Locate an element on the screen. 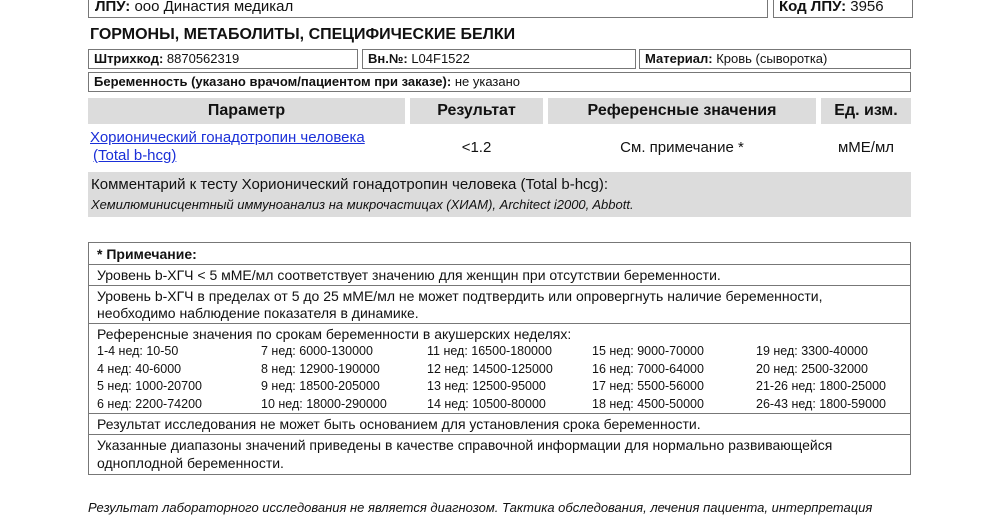 This screenshot has height=515, width=1000. ref-cell: 8 нед: 12900-190000 is located at coordinates (320, 368).